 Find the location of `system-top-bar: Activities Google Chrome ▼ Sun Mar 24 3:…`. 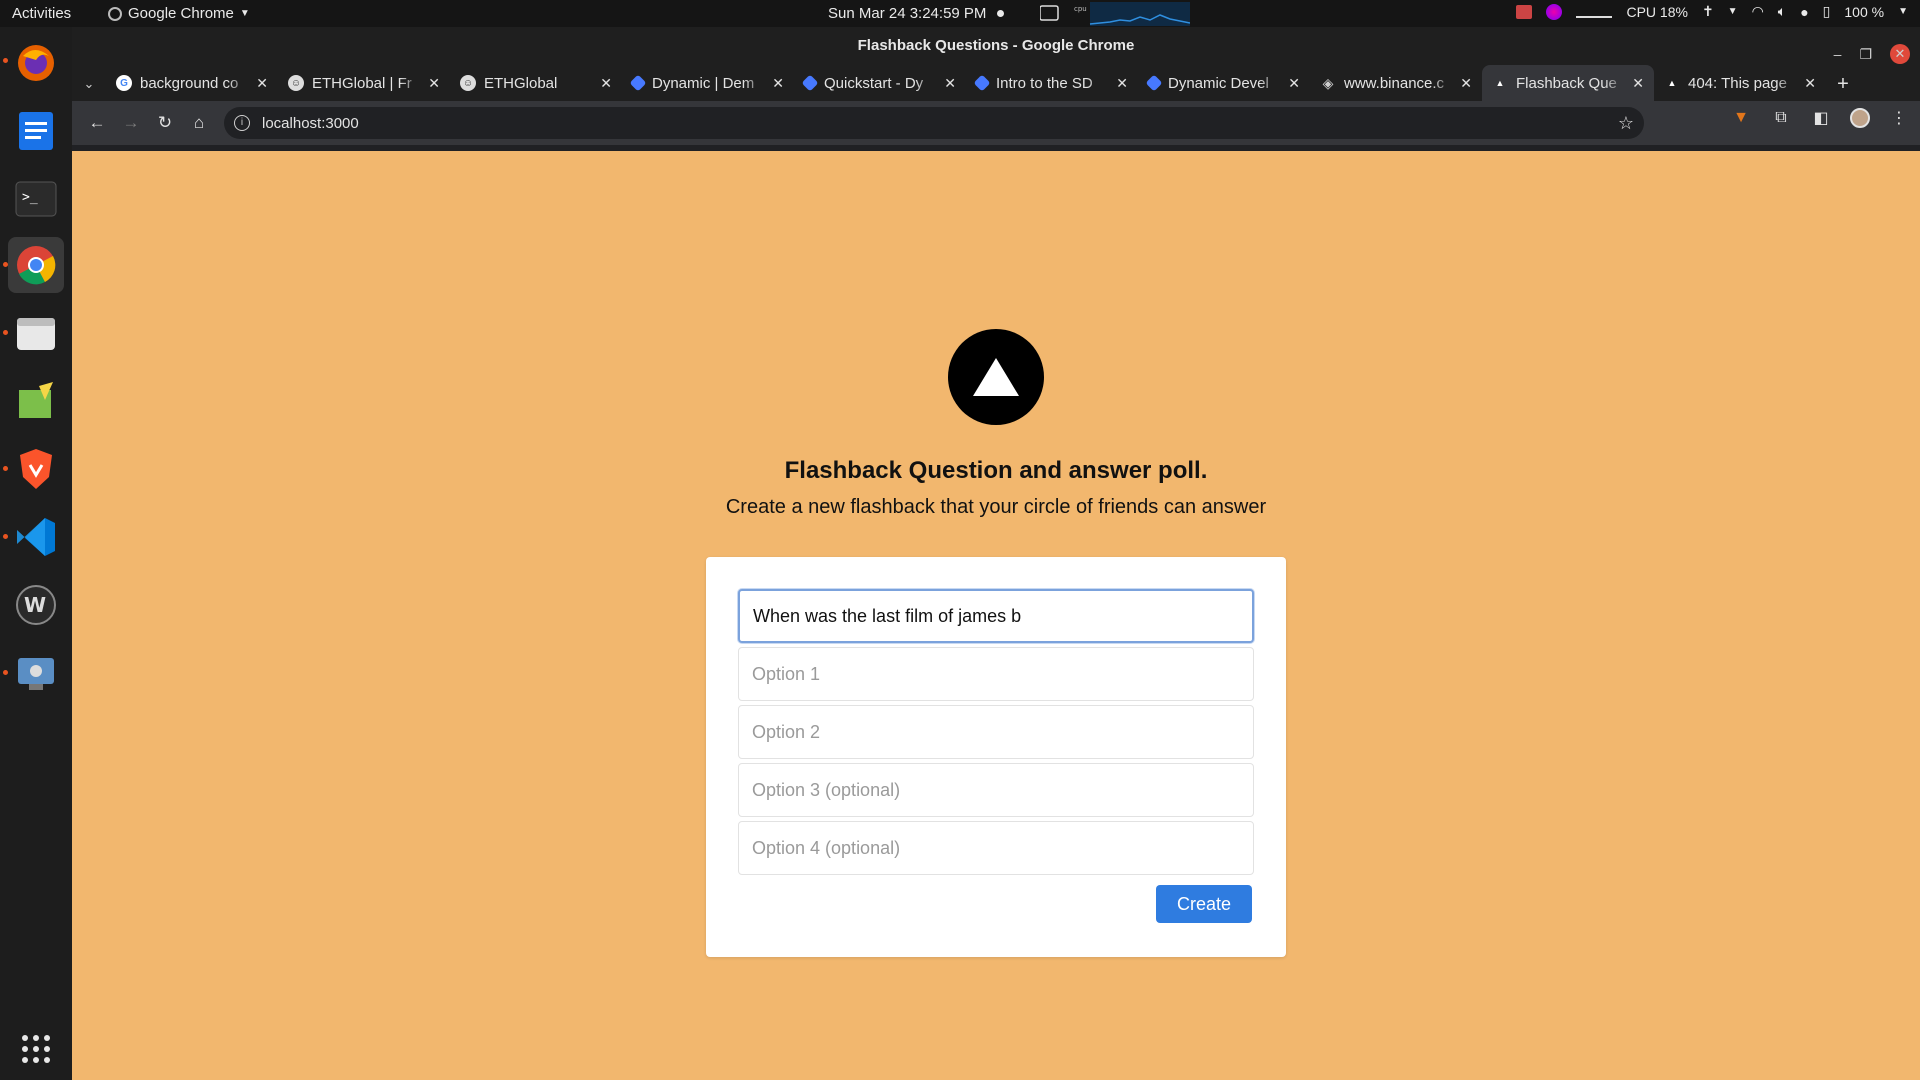

system-top-bar: Activities Google Chrome ▼ Sun Mar 24 3:… is located at coordinates (960, 13).